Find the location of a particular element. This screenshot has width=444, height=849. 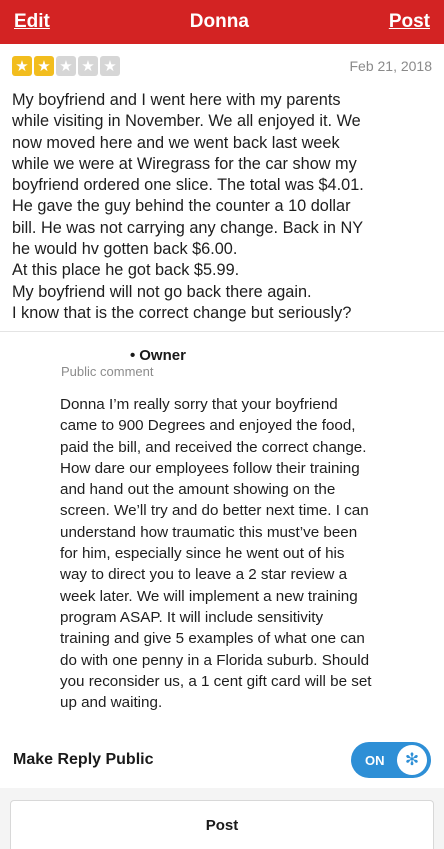

post-button: Post is located at coordinates (222, 824).